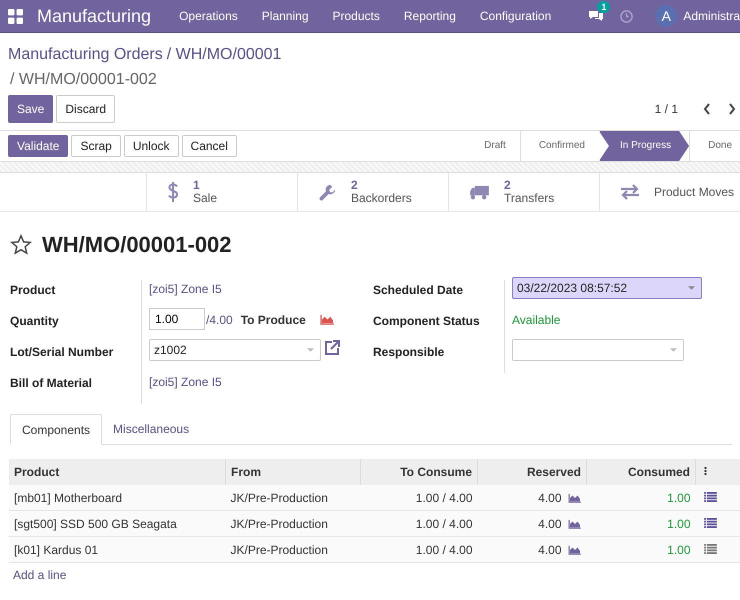 Image resolution: width=740 pixels, height=600 pixels. I want to click on truck-icon, so click(479, 192).